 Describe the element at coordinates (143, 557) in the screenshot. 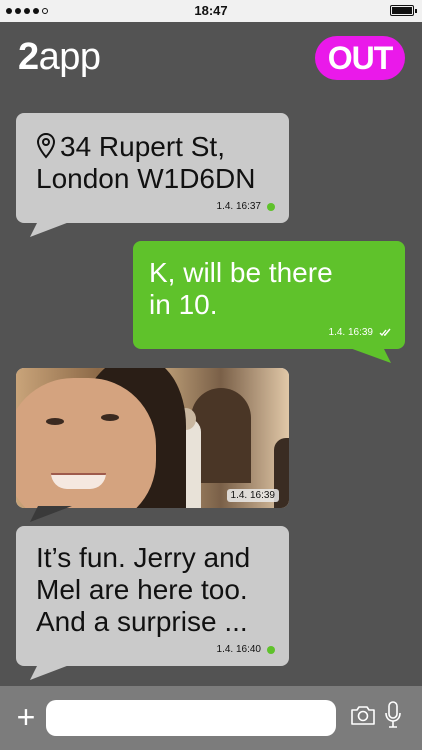

I see `message-line: It’s fun. Jerry and` at that location.